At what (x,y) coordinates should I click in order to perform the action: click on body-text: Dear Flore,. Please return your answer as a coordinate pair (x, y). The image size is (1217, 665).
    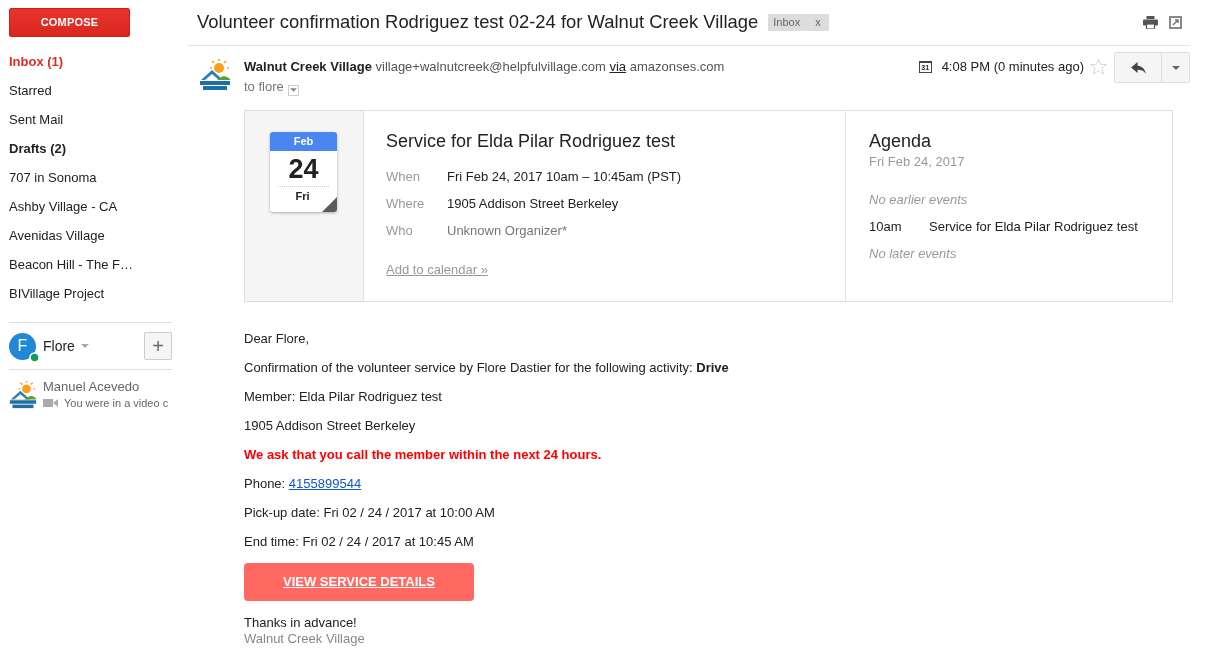
    Looking at the image, I should click on (277, 339).